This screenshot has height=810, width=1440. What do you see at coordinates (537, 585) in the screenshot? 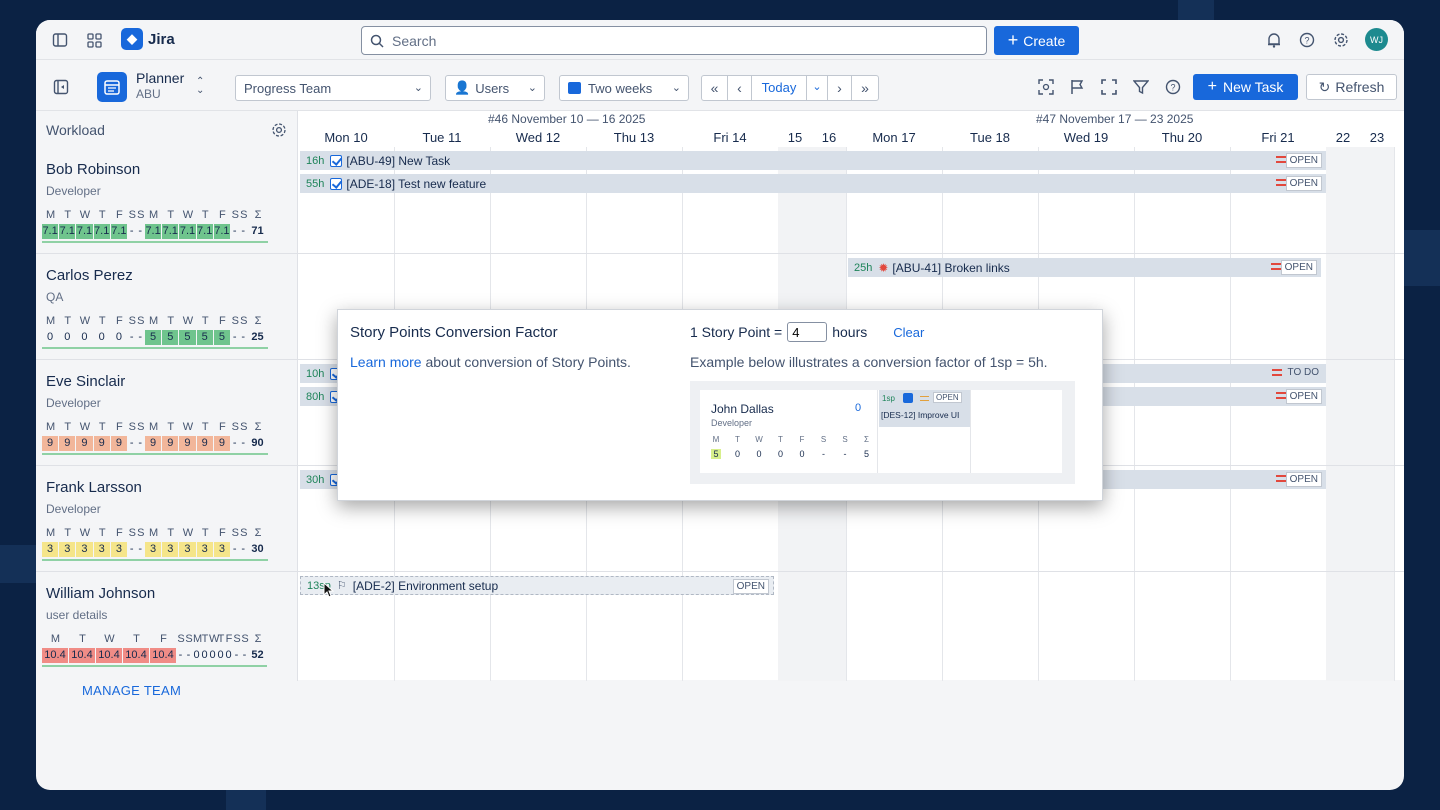
I see `task-bar: 13sp ⚐ [ADE-2] Environment setup OPEN` at bounding box center [537, 585].